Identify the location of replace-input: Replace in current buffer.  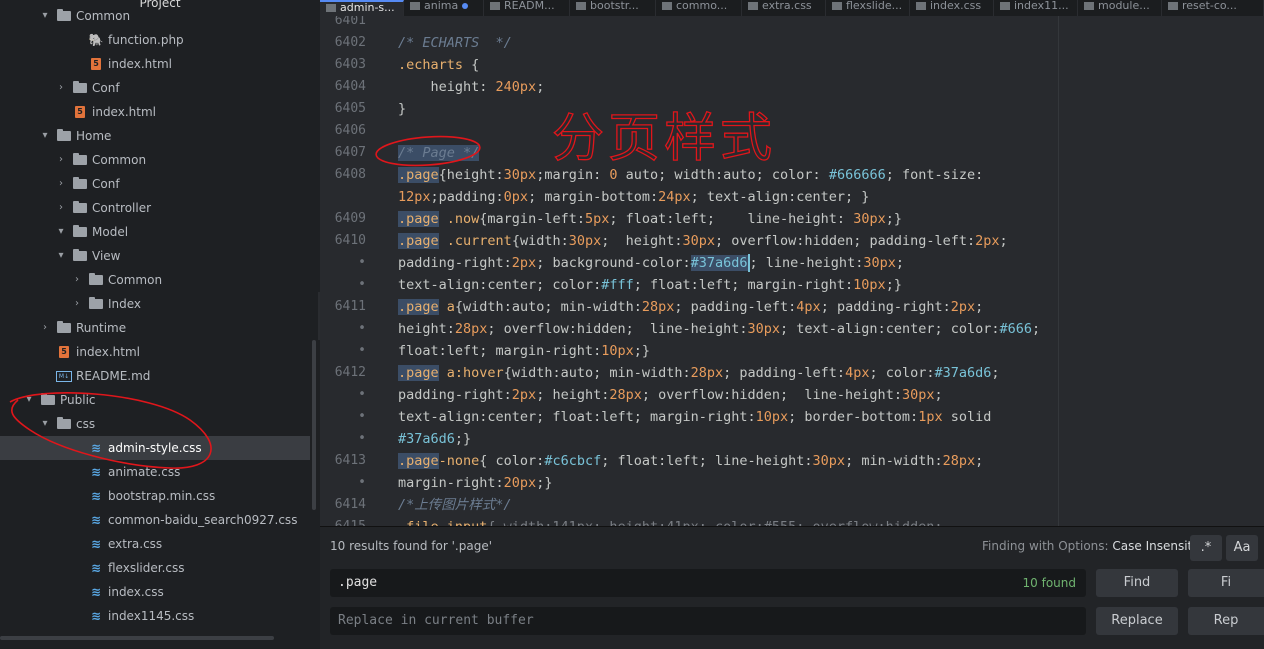
(708, 621).